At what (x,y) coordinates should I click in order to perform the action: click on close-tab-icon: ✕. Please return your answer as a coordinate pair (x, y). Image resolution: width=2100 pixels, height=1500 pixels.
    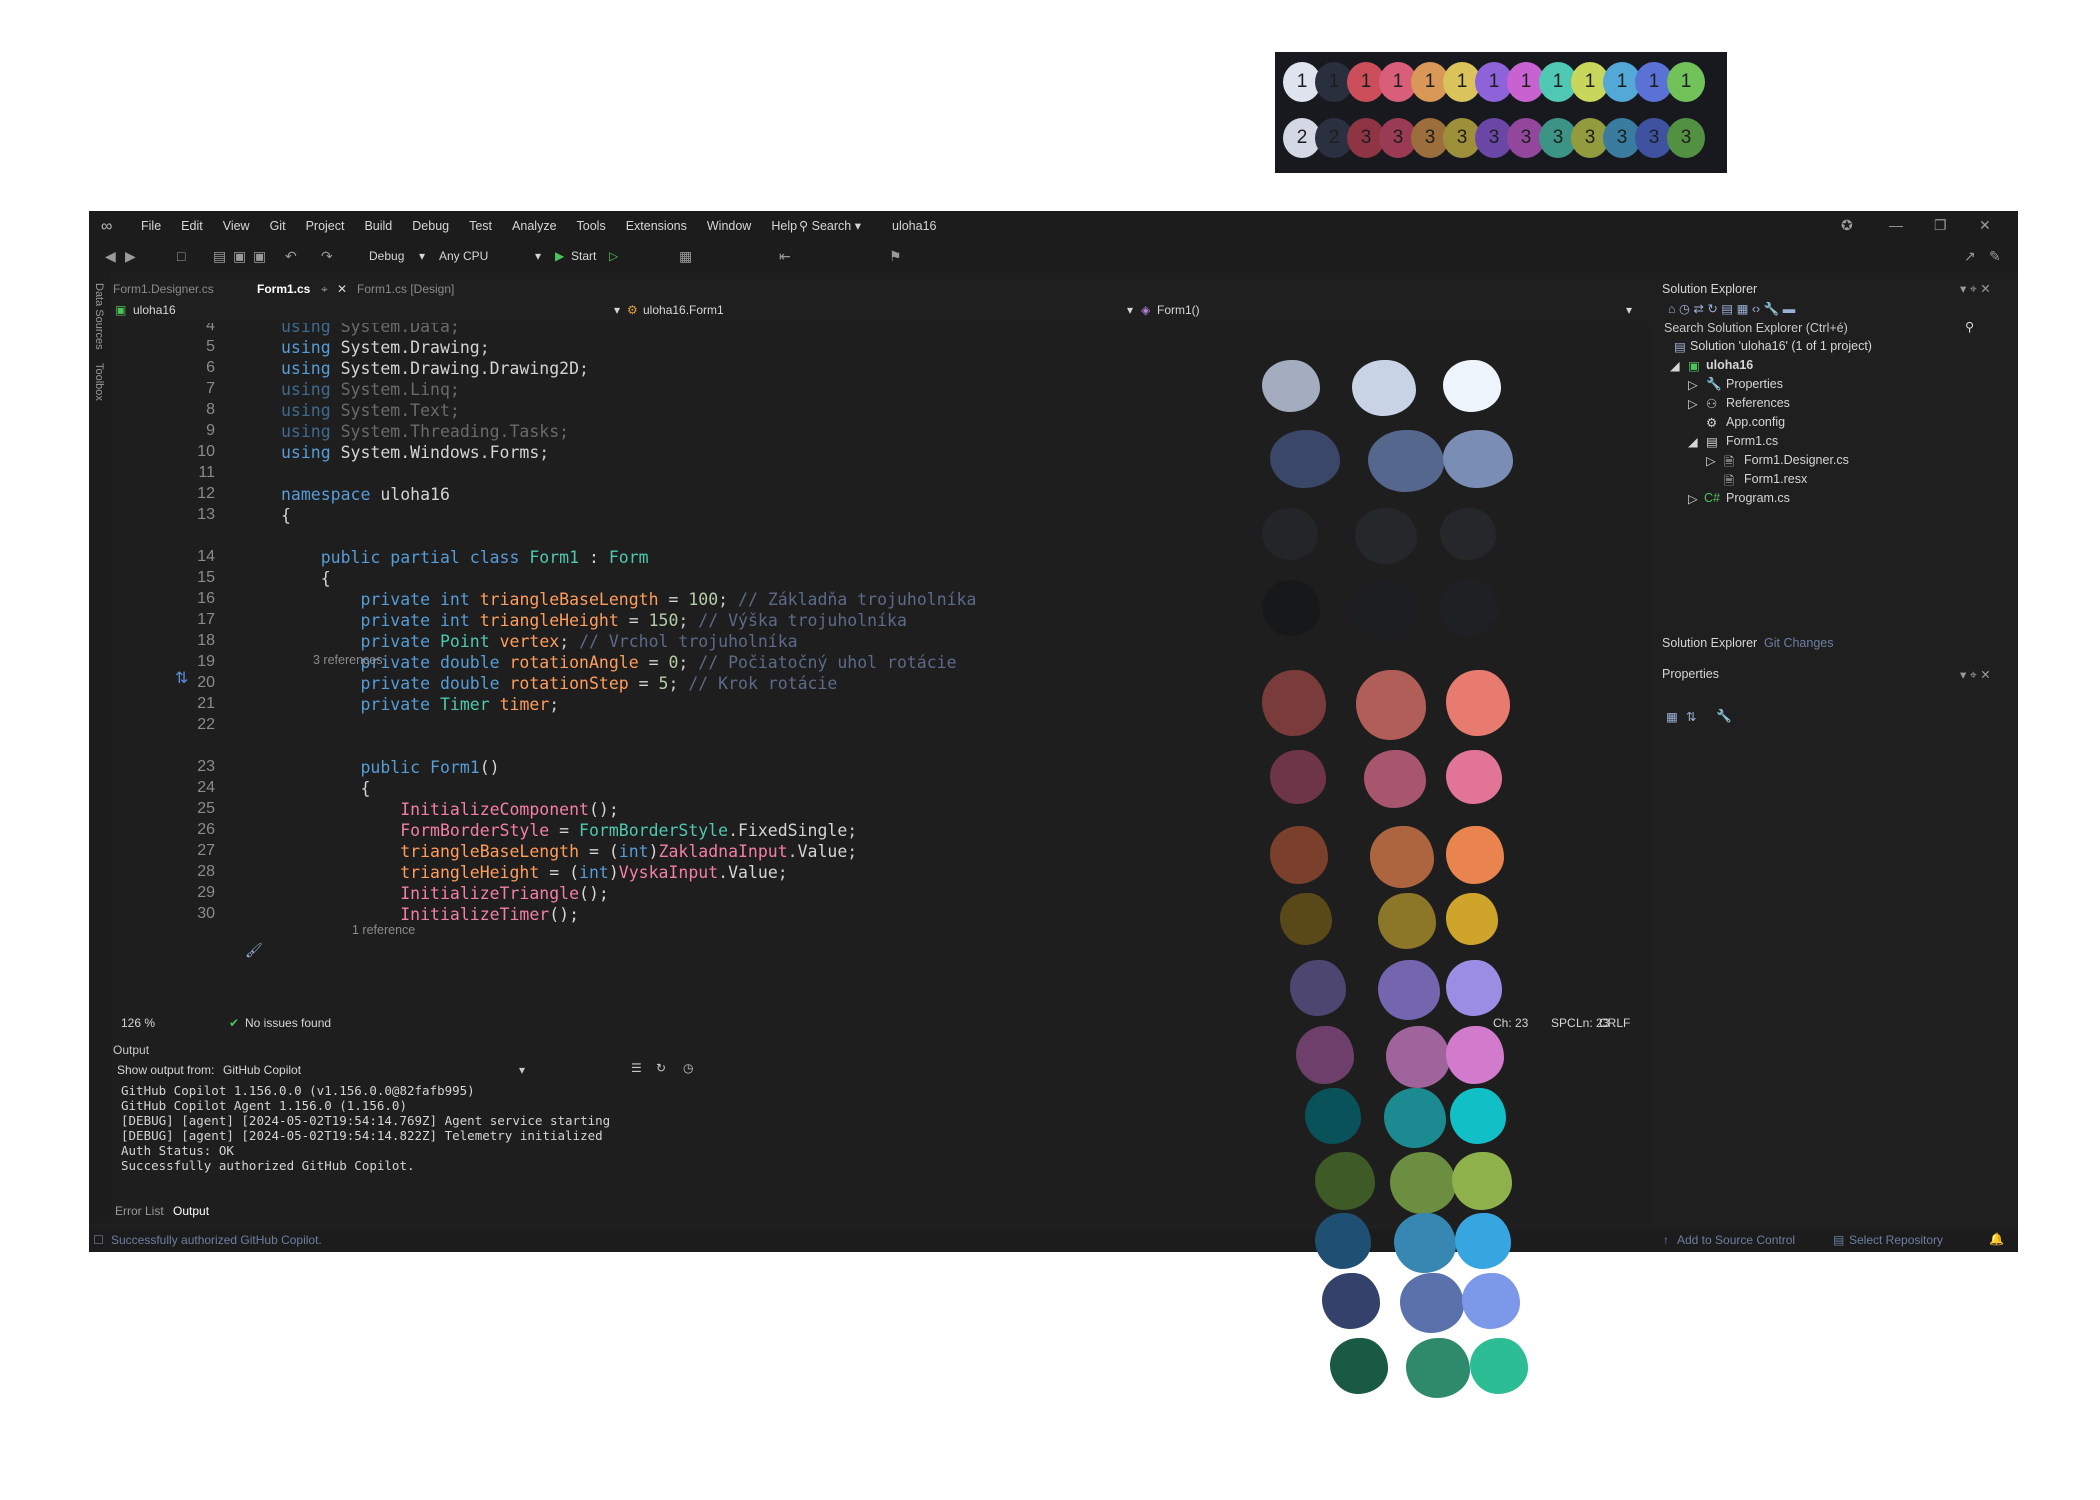
    Looking at the image, I should click on (342, 289).